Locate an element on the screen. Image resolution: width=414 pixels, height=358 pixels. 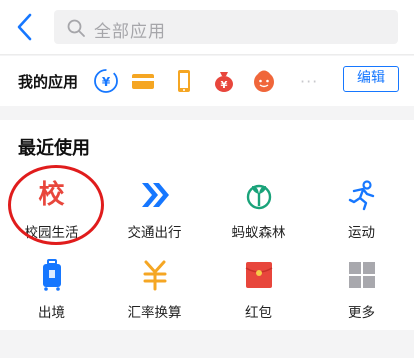
app-label: 运动 is located at coordinates (361, 233).